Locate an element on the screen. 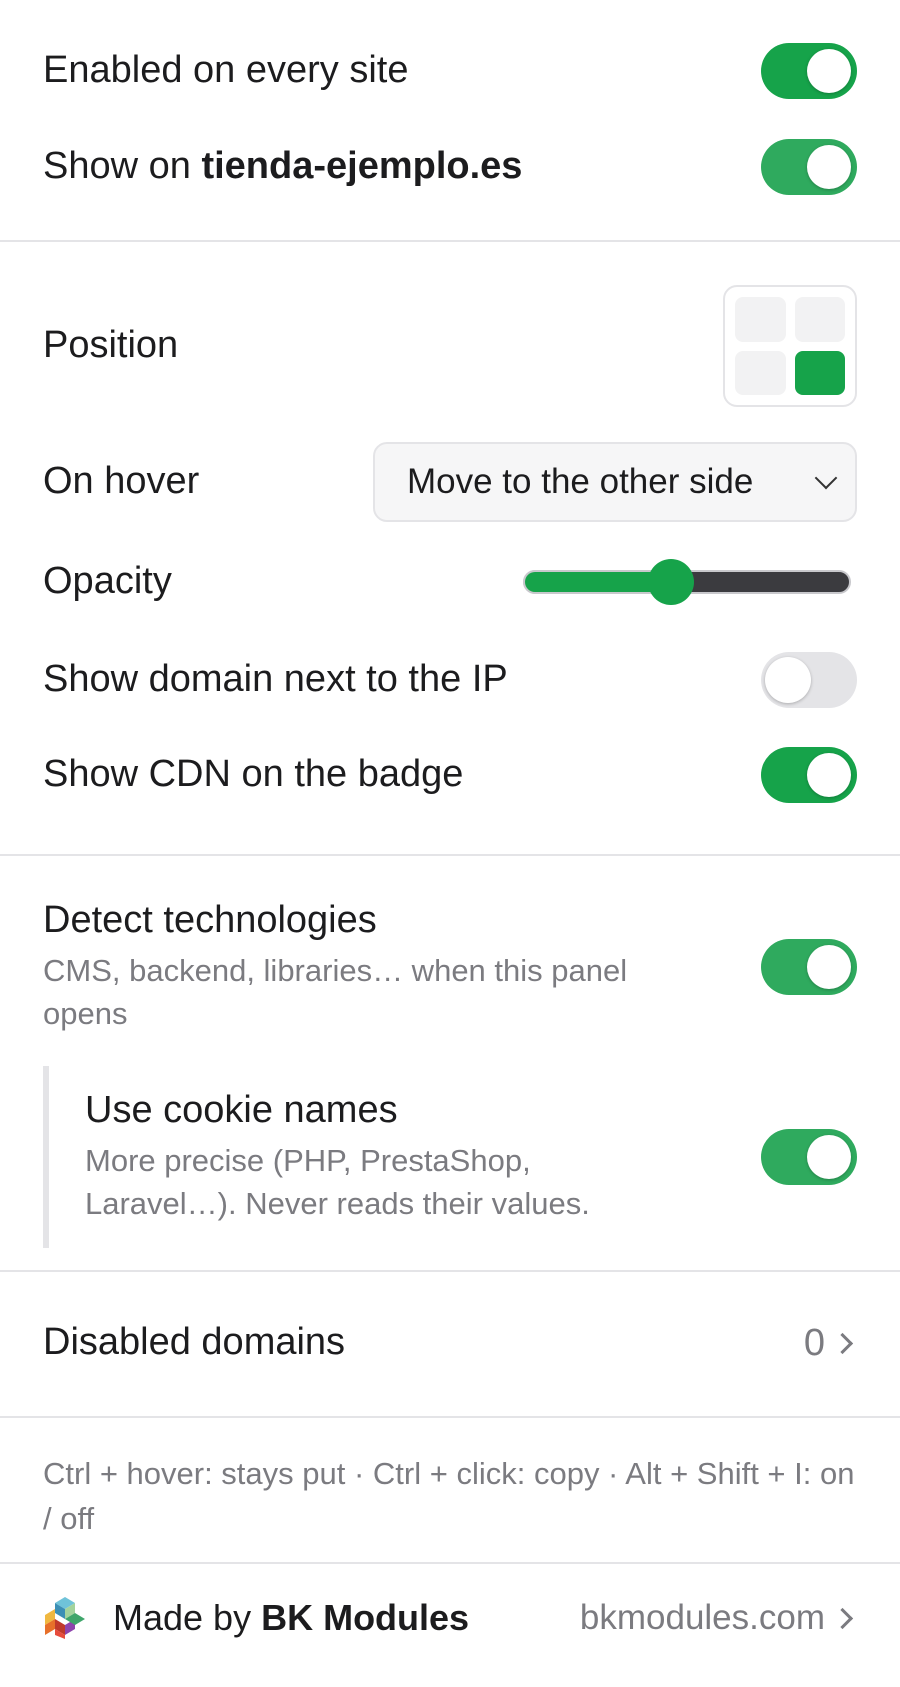 The image size is (900, 1687). website-text: bkmodules.com is located at coordinates (702, 1617).